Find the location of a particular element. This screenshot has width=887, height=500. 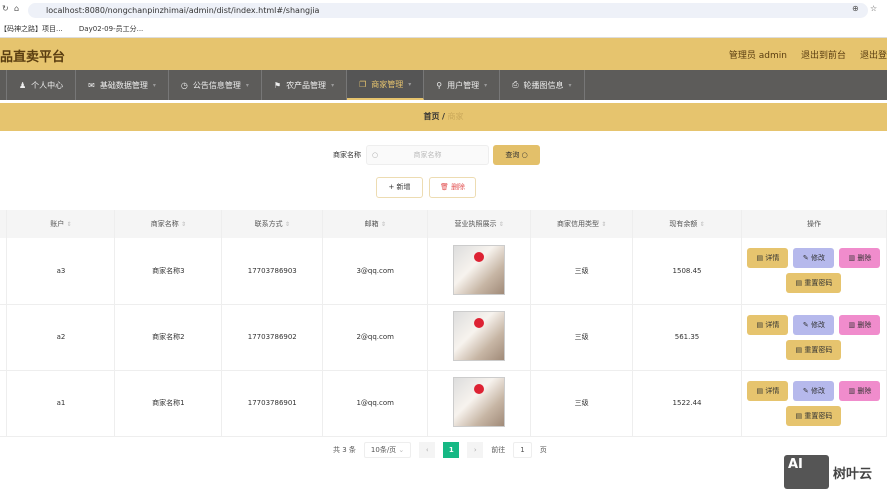

nav-label: 基础数据管理 is located at coordinates (123, 85).